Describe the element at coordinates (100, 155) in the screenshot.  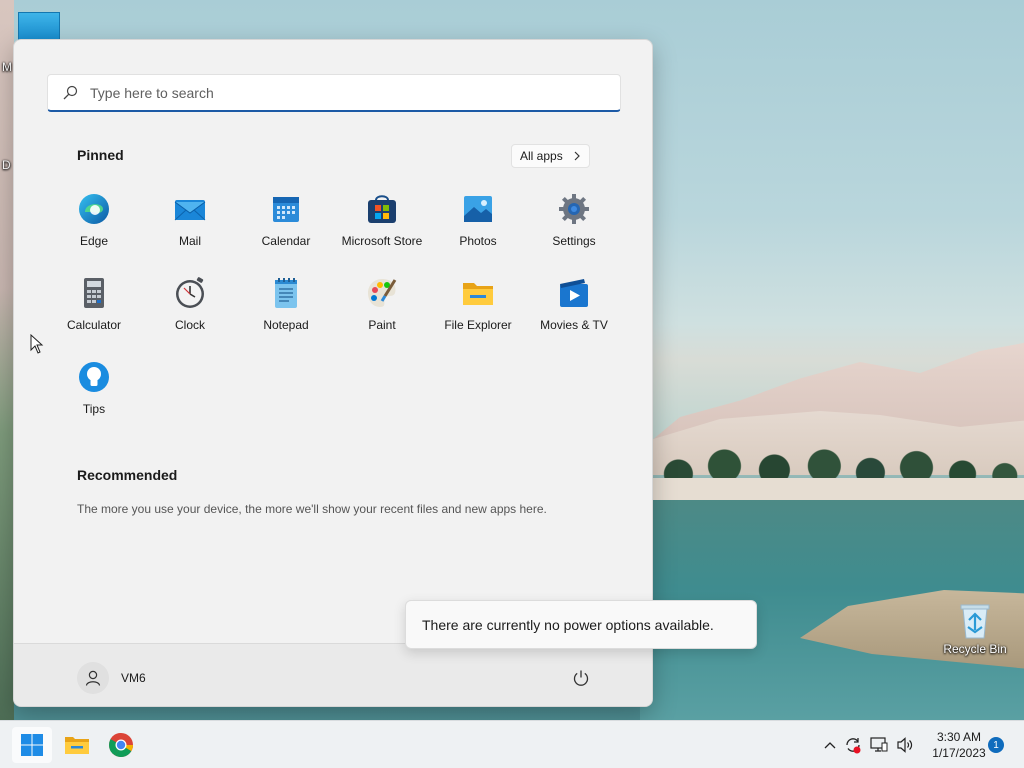
I see `pinned-title: Pinned` at that location.